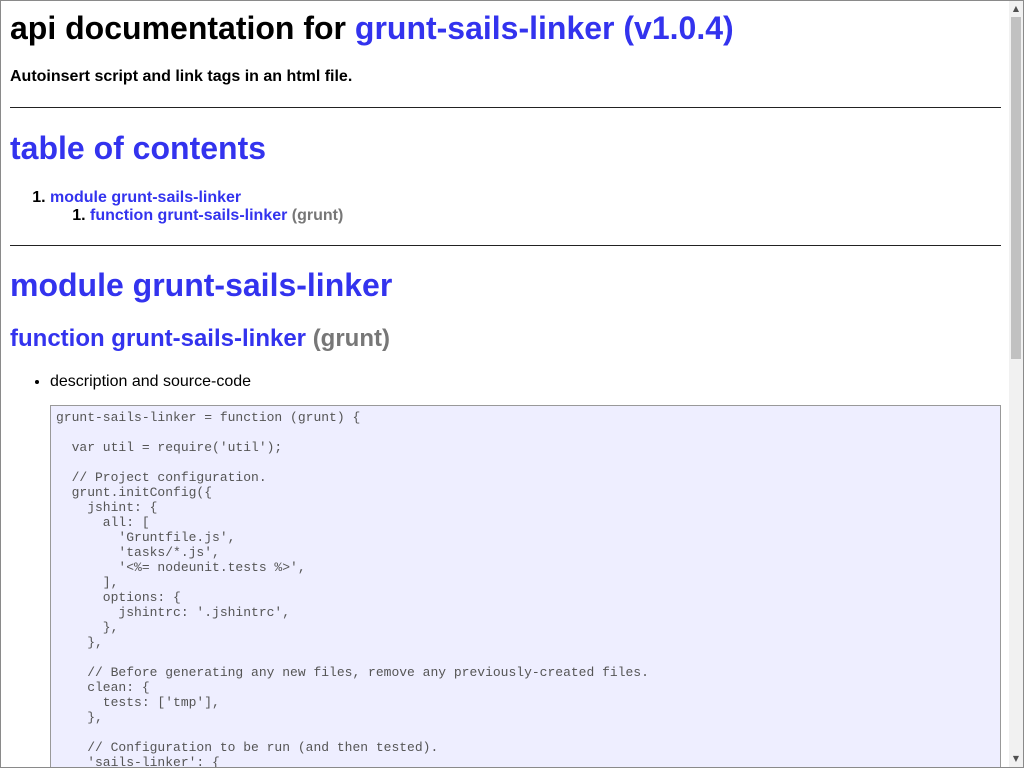 This screenshot has height=768, width=1024. What do you see at coordinates (544, 28) in the screenshot?
I see `package-link: grunt-sails-linker (v1.0.4)` at bounding box center [544, 28].